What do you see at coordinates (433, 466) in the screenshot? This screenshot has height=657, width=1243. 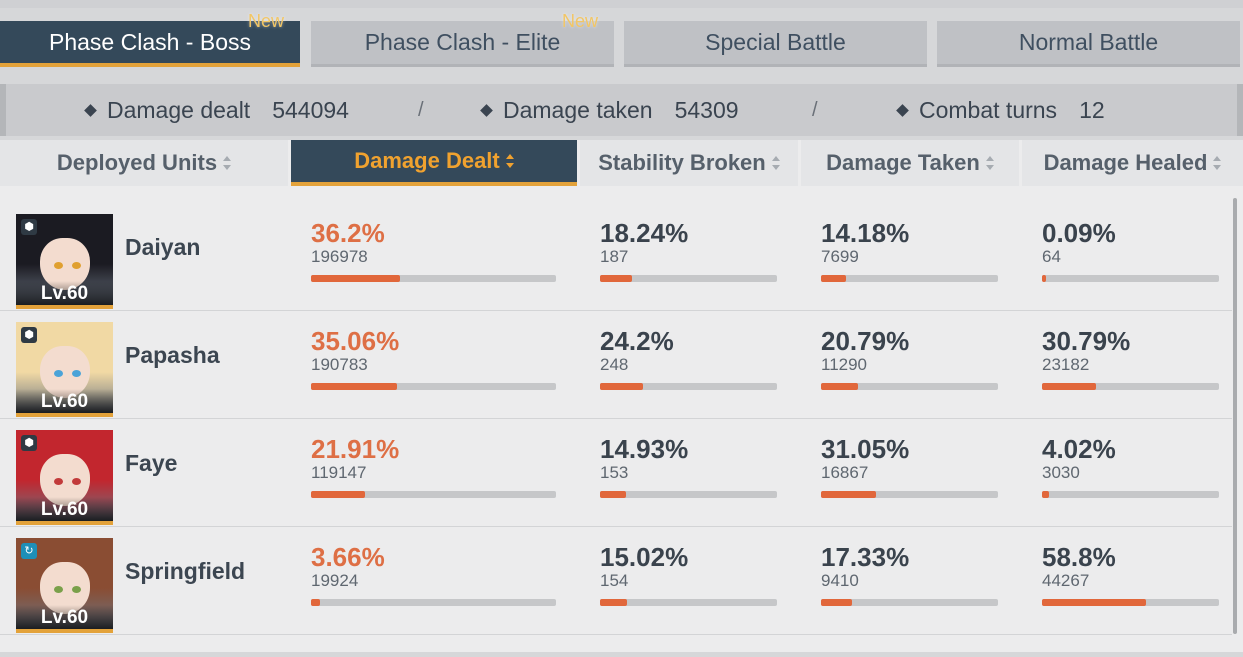 I see `stat-cell: 21.91% 119147` at bounding box center [433, 466].